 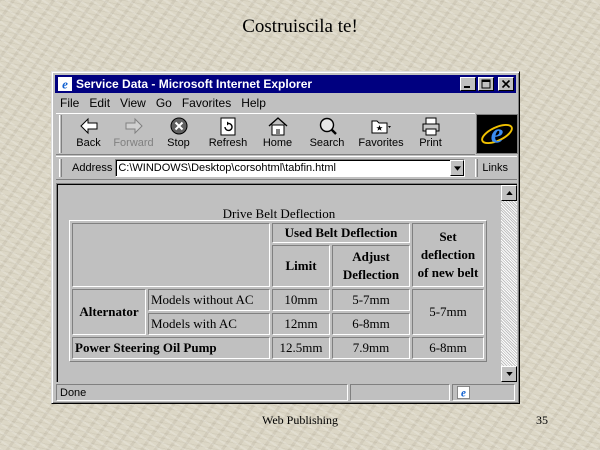 I want to click on favorites-folder-icon, so click(x=381, y=127).